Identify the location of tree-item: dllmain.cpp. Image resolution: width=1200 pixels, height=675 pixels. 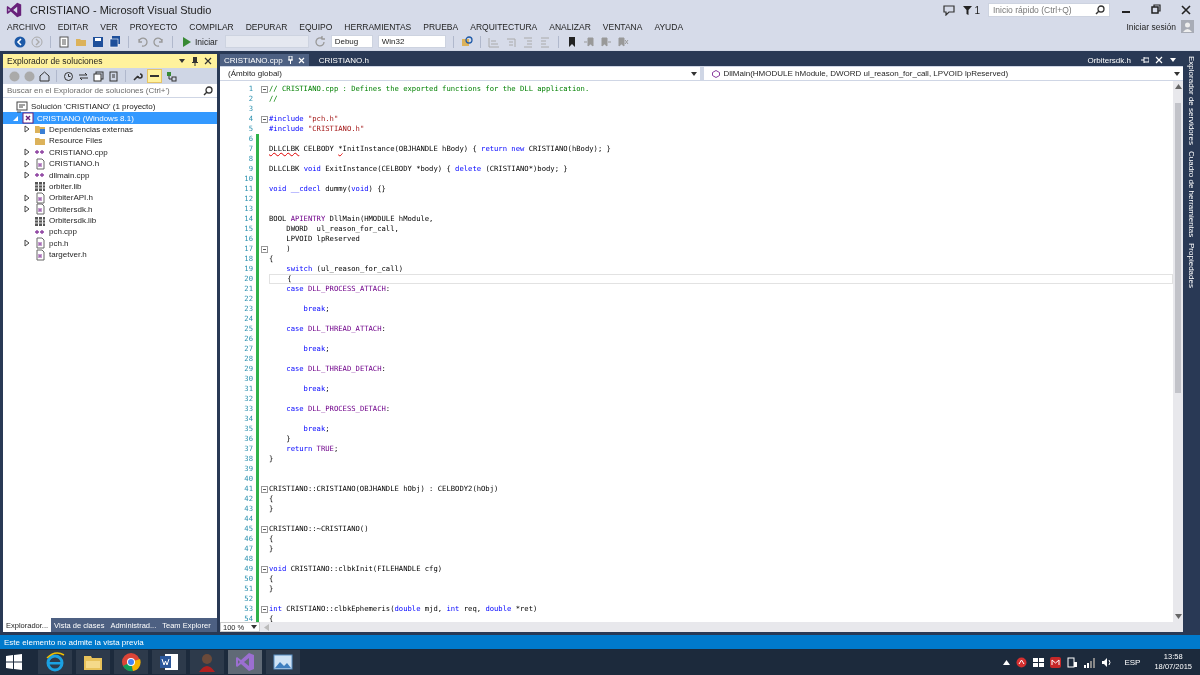
(110, 175).